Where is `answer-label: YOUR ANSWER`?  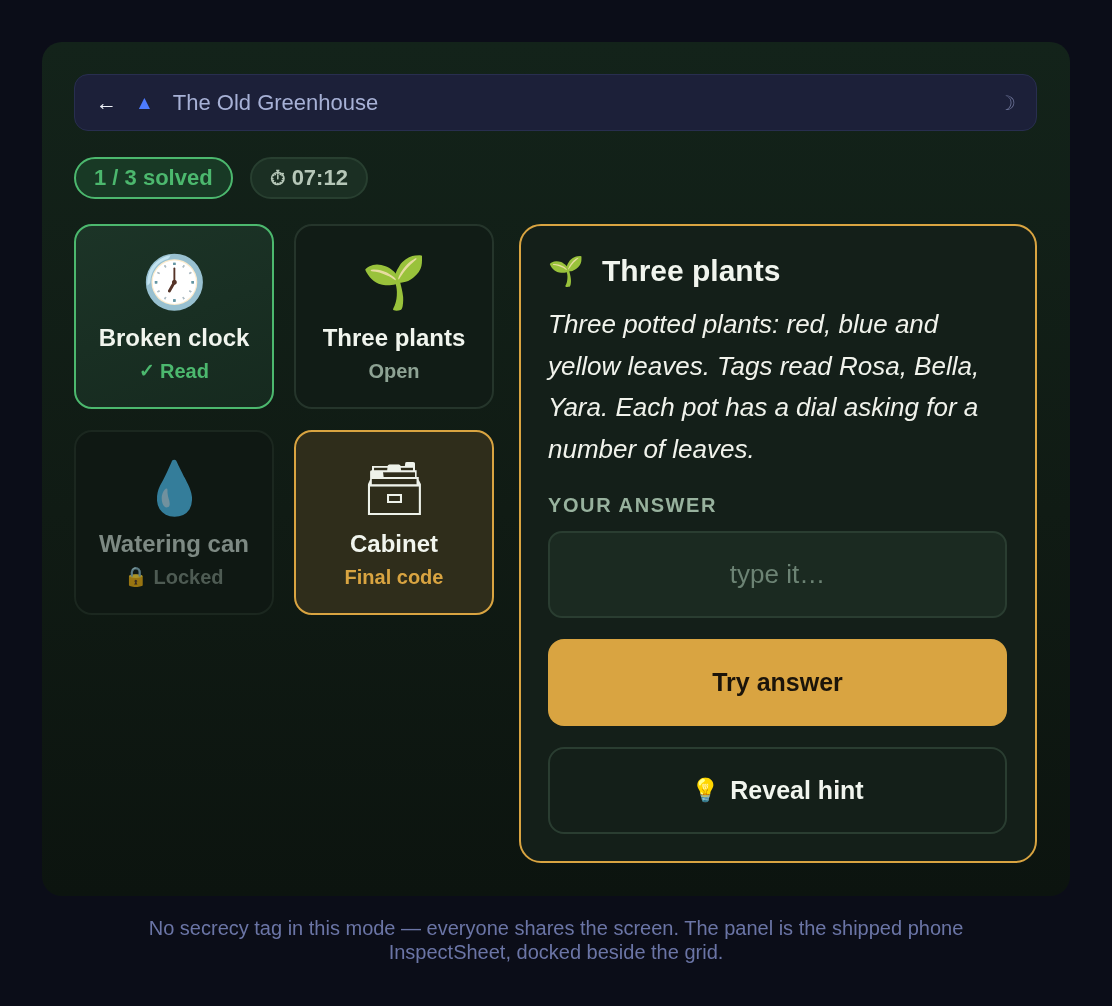
answer-label: YOUR ANSWER is located at coordinates (633, 505).